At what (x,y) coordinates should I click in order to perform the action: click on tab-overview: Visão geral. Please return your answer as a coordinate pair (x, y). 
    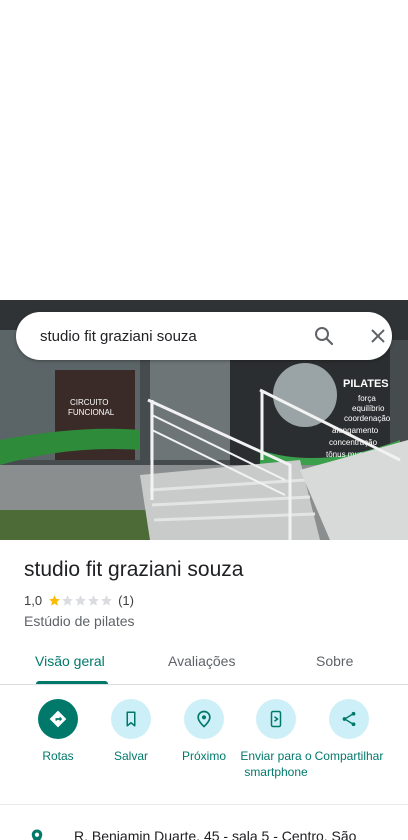
    Looking at the image, I should click on (70, 661).